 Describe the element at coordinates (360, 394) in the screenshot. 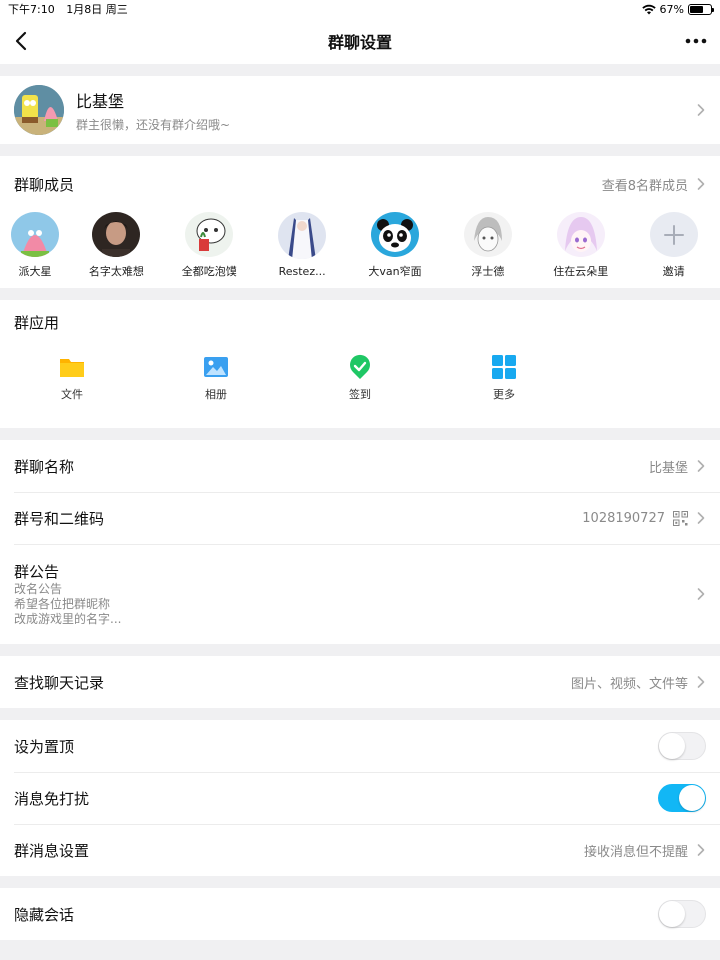

I see `app-label: 签到` at that location.